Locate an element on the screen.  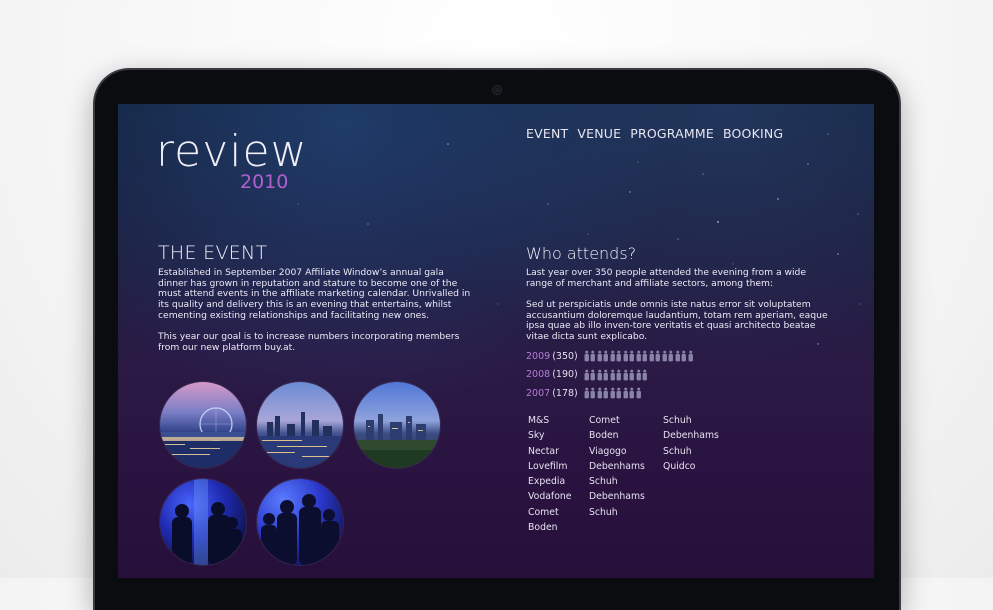
nav-item-venue: VENUE is located at coordinates (599, 133).